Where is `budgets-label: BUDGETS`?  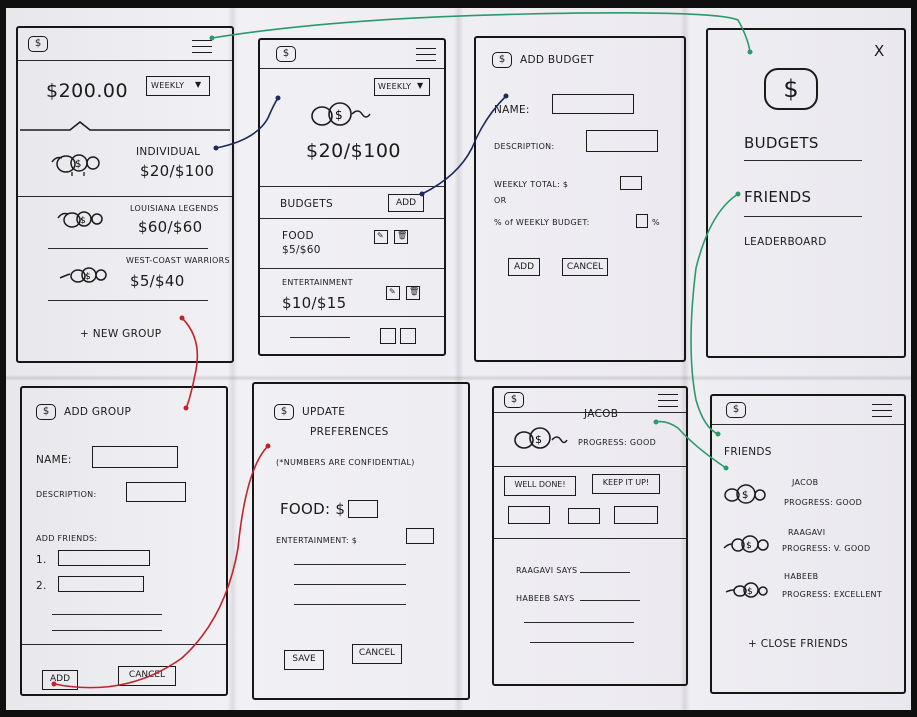
budgets-label: BUDGETS is located at coordinates (306, 204).